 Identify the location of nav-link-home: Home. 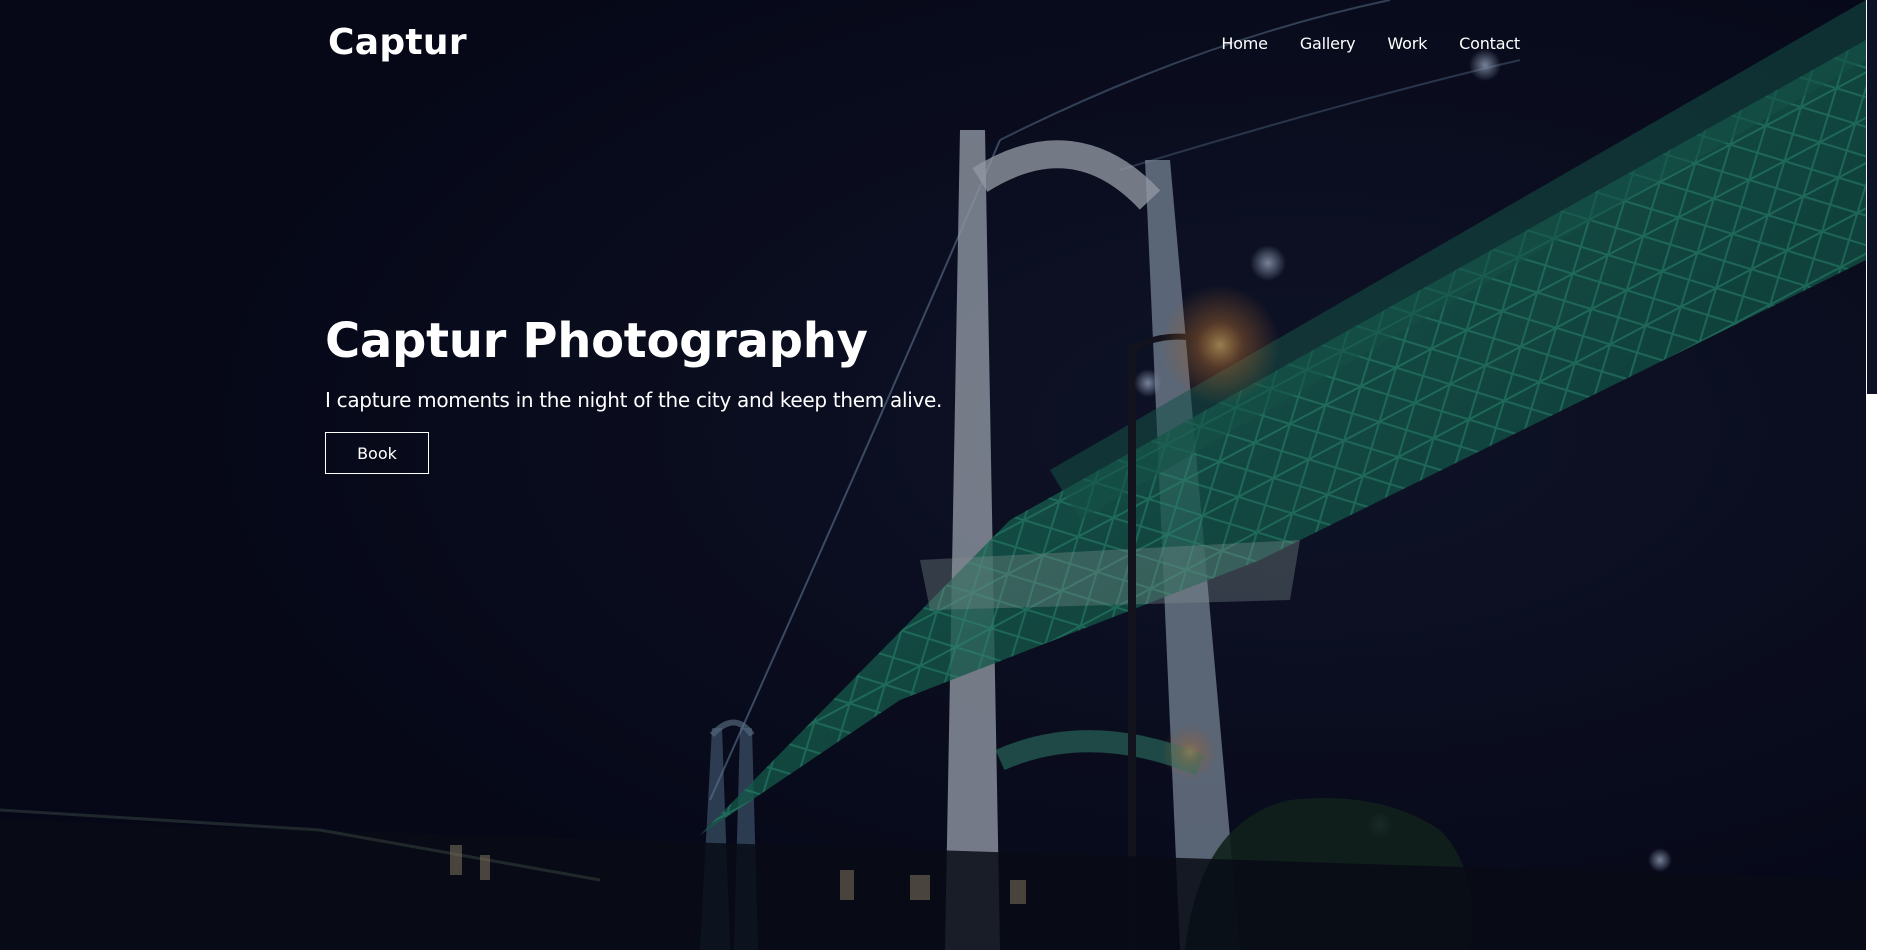
(1244, 43).